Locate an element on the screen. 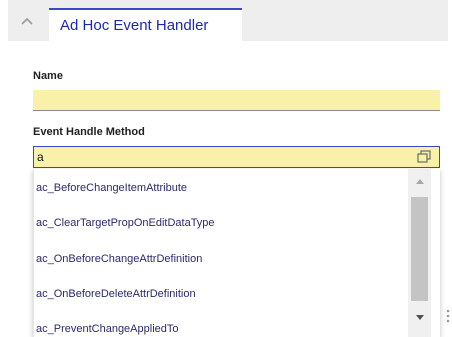 This screenshot has width=452, height=337. suggestion-item: ac_ClearTargetPropOnEditDataType is located at coordinates (125, 223).